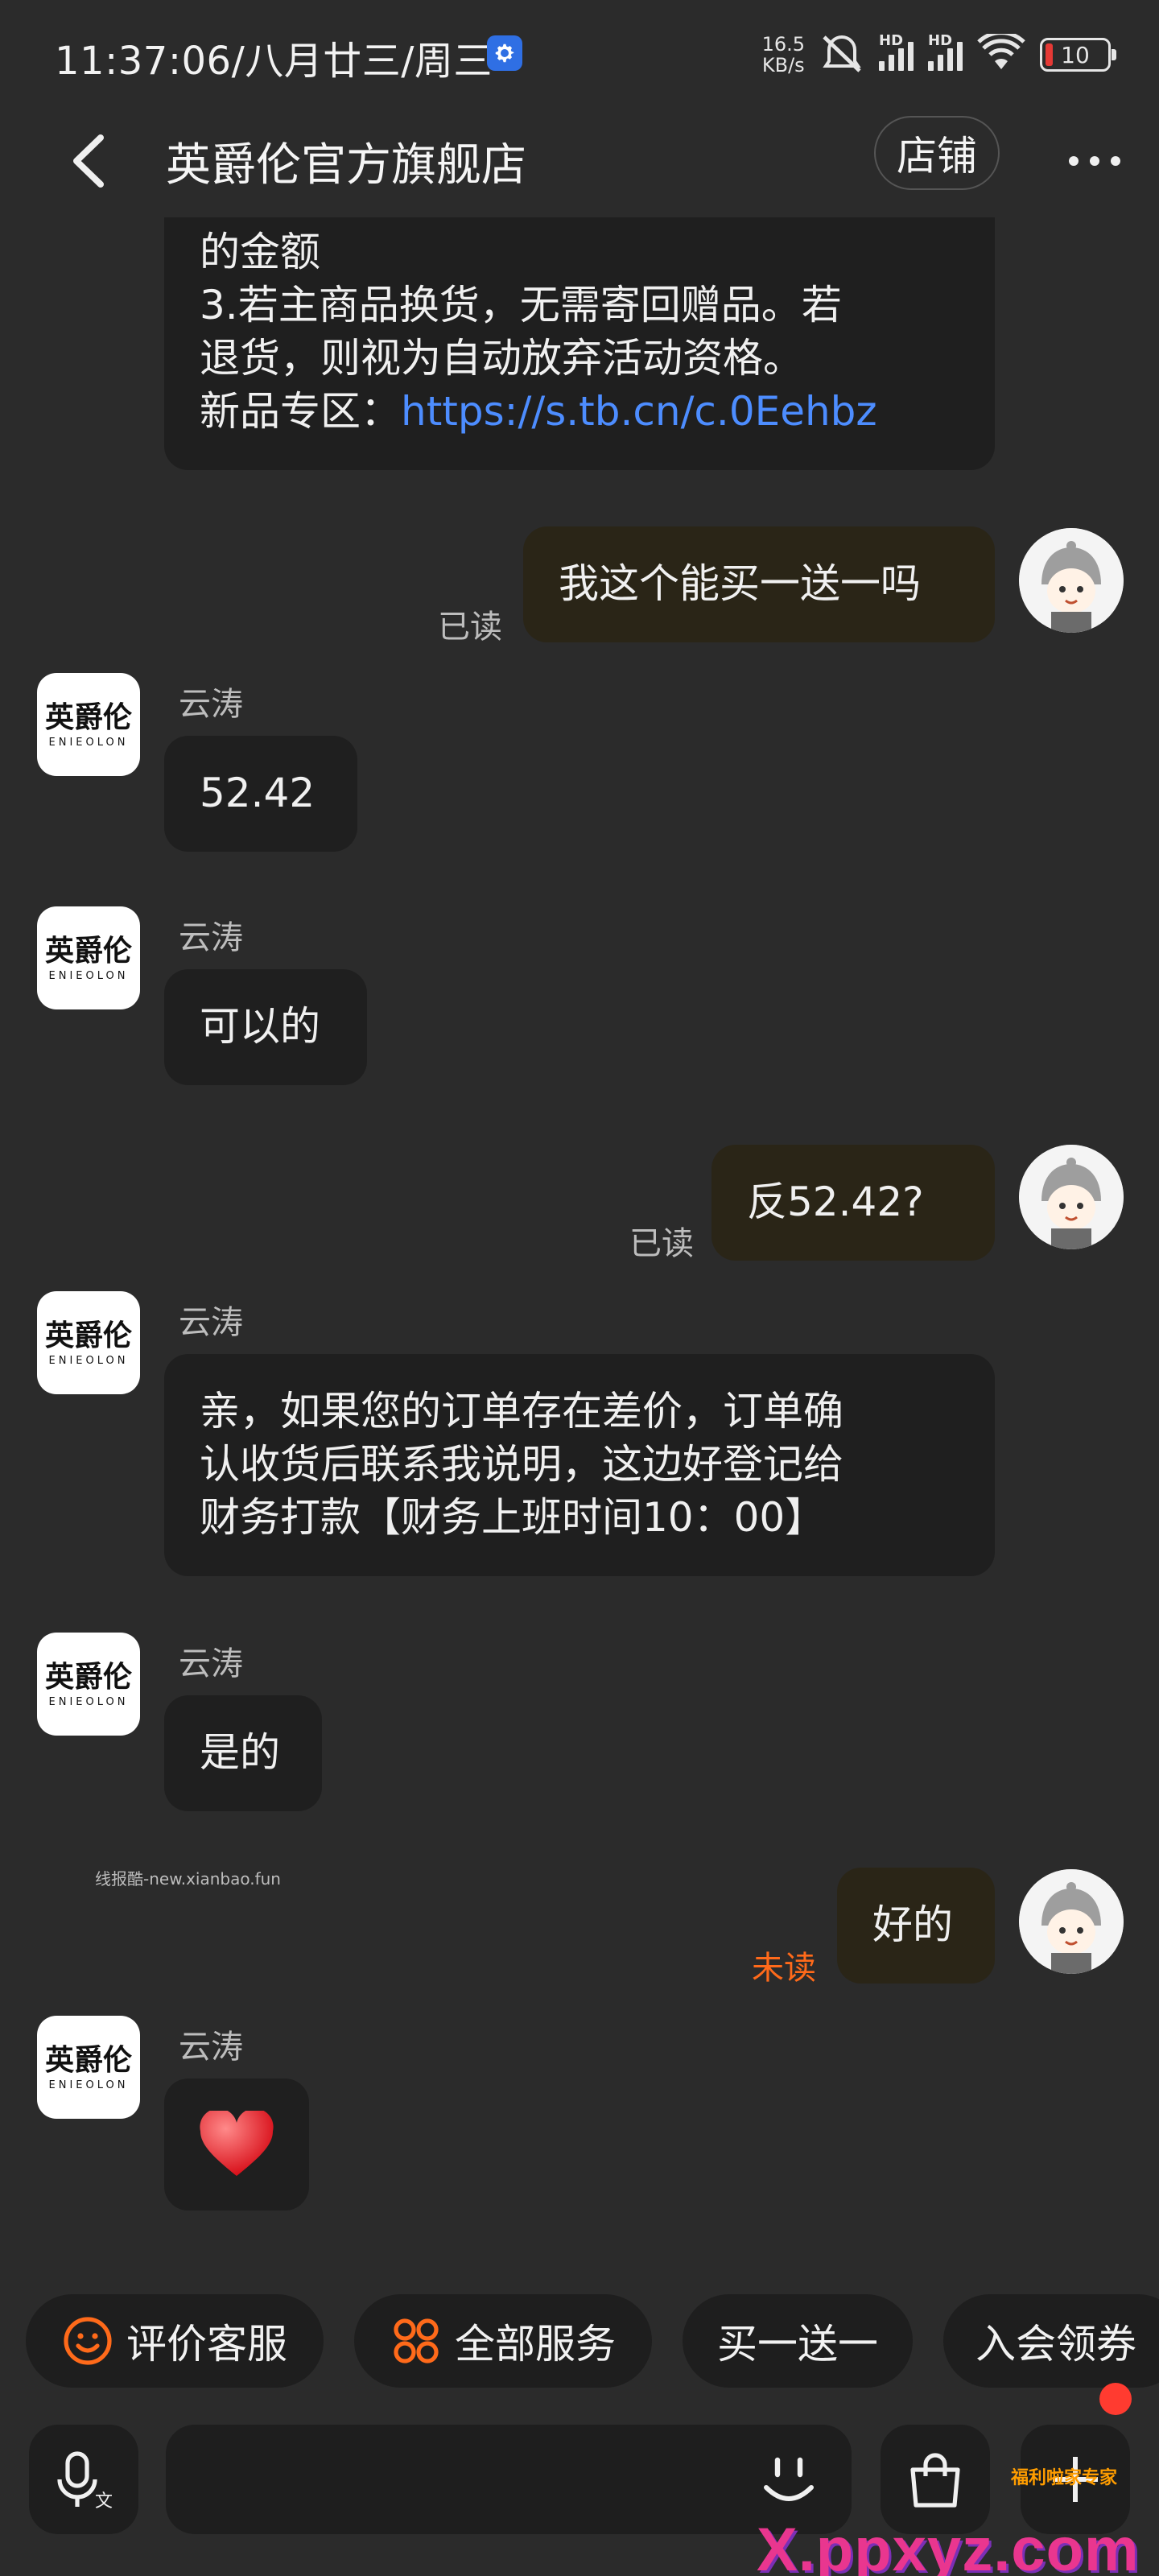 The width and height of the screenshot is (1159, 2576). I want to click on message-text: 好的, so click(912, 1924).